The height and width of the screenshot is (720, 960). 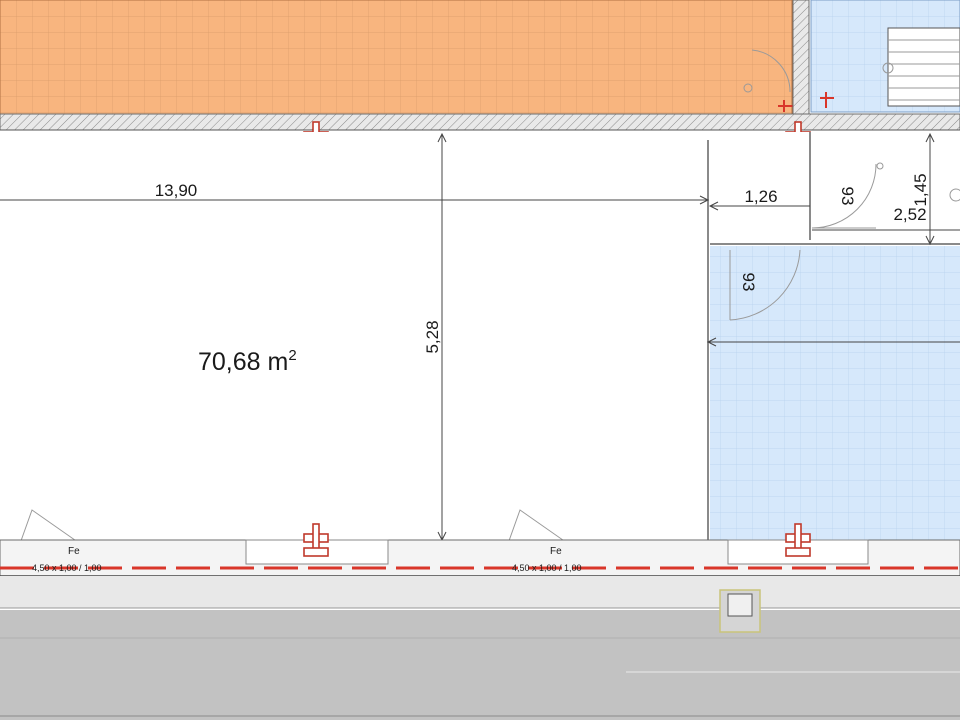 What do you see at coordinates (740, 605) in the screenshot?
I see `manhole-inner` at bounding box center [740, 605].